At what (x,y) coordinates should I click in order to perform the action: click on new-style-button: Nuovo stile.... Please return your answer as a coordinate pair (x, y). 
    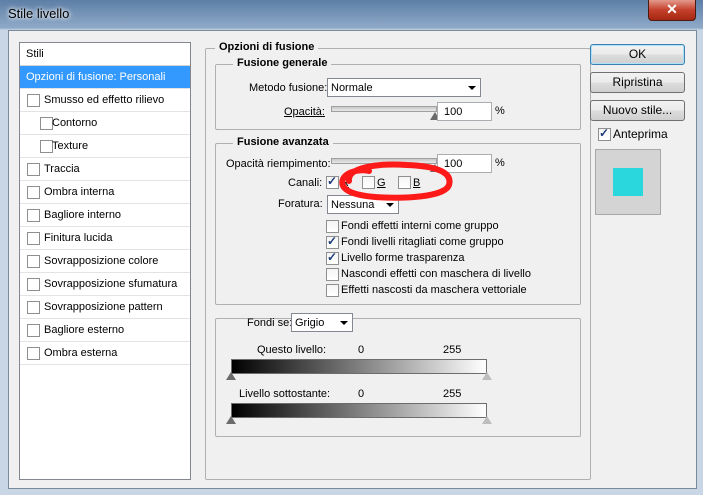
    Looking at the image, I should click on (637, 110).